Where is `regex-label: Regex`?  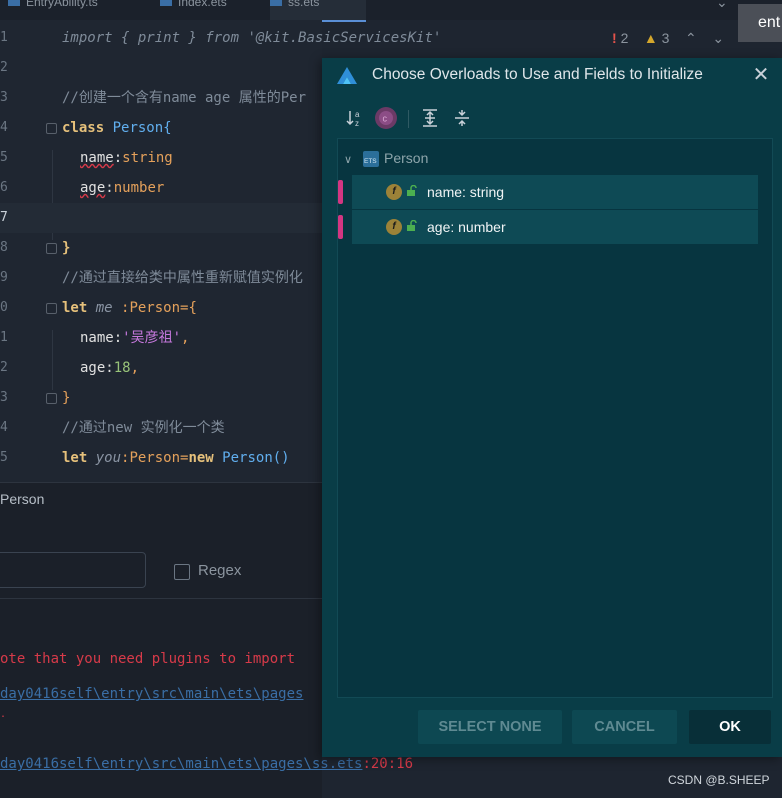
regex-label: Regex is located at coordinates (220, 570).